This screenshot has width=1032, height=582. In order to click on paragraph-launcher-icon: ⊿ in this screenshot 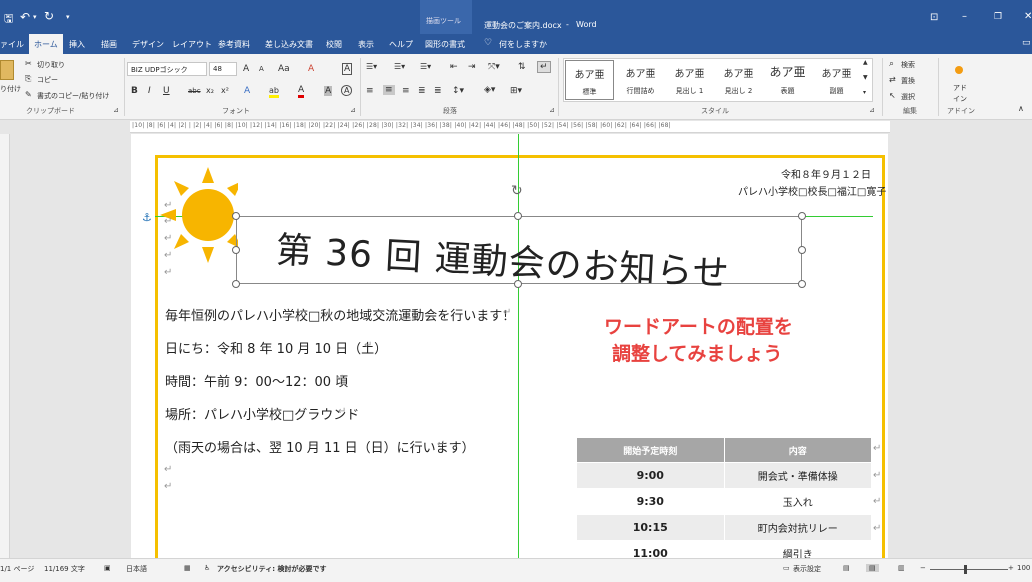, I will do `click(552, 110)`.